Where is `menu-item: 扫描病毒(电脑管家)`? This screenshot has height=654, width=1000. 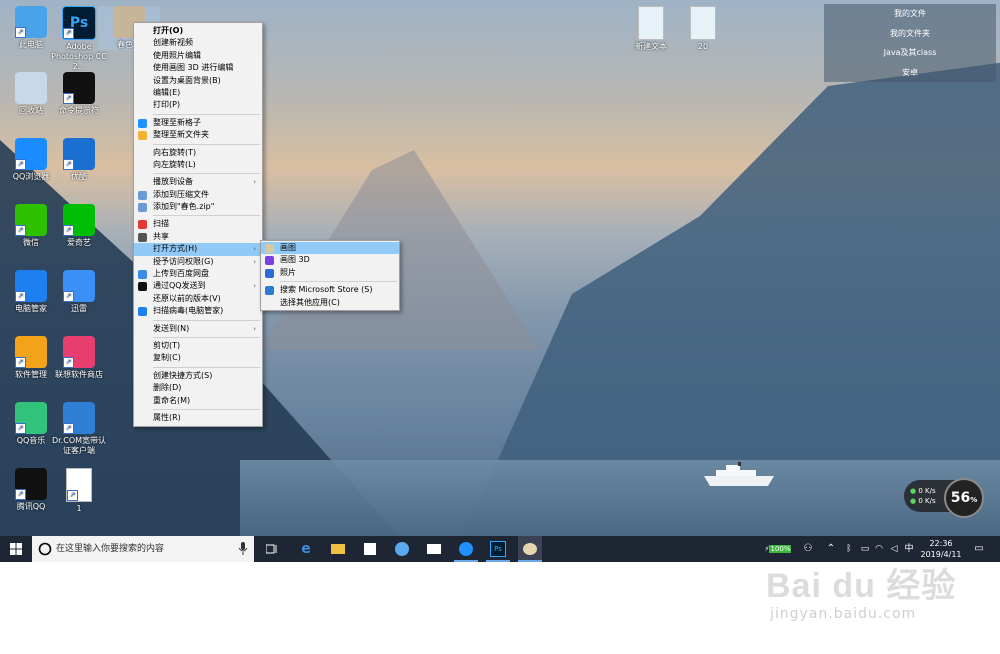
menu-item: 扫描病毒(电脑管家) is located at coordinates (198, 311).